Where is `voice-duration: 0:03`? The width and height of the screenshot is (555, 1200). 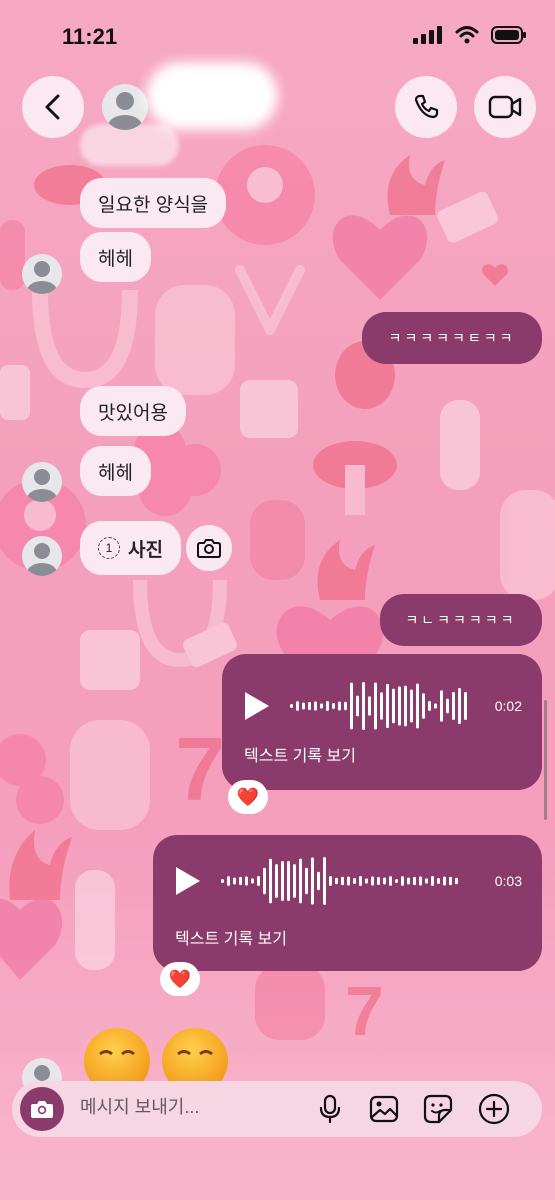 voice-duration: 0:03 is located at coordinates (508, 881).